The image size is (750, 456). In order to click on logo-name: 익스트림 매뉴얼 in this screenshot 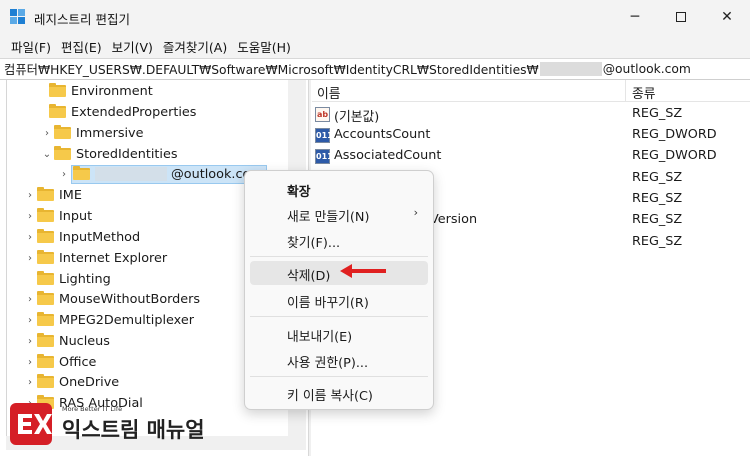, I will do `click(133, 430)`.